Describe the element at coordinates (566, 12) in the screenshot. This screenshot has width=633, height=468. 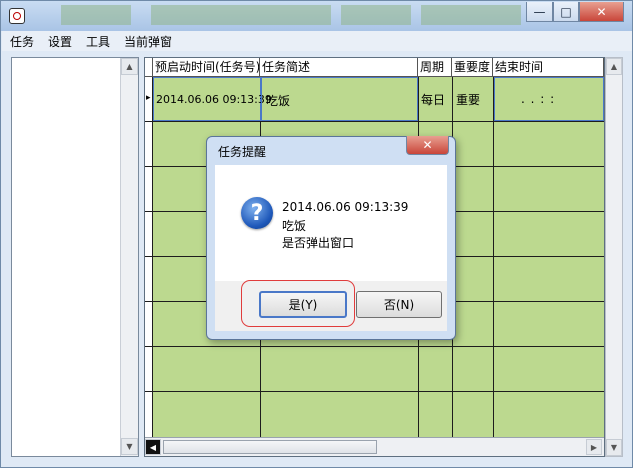
I see `maximize-button: □` at that location.